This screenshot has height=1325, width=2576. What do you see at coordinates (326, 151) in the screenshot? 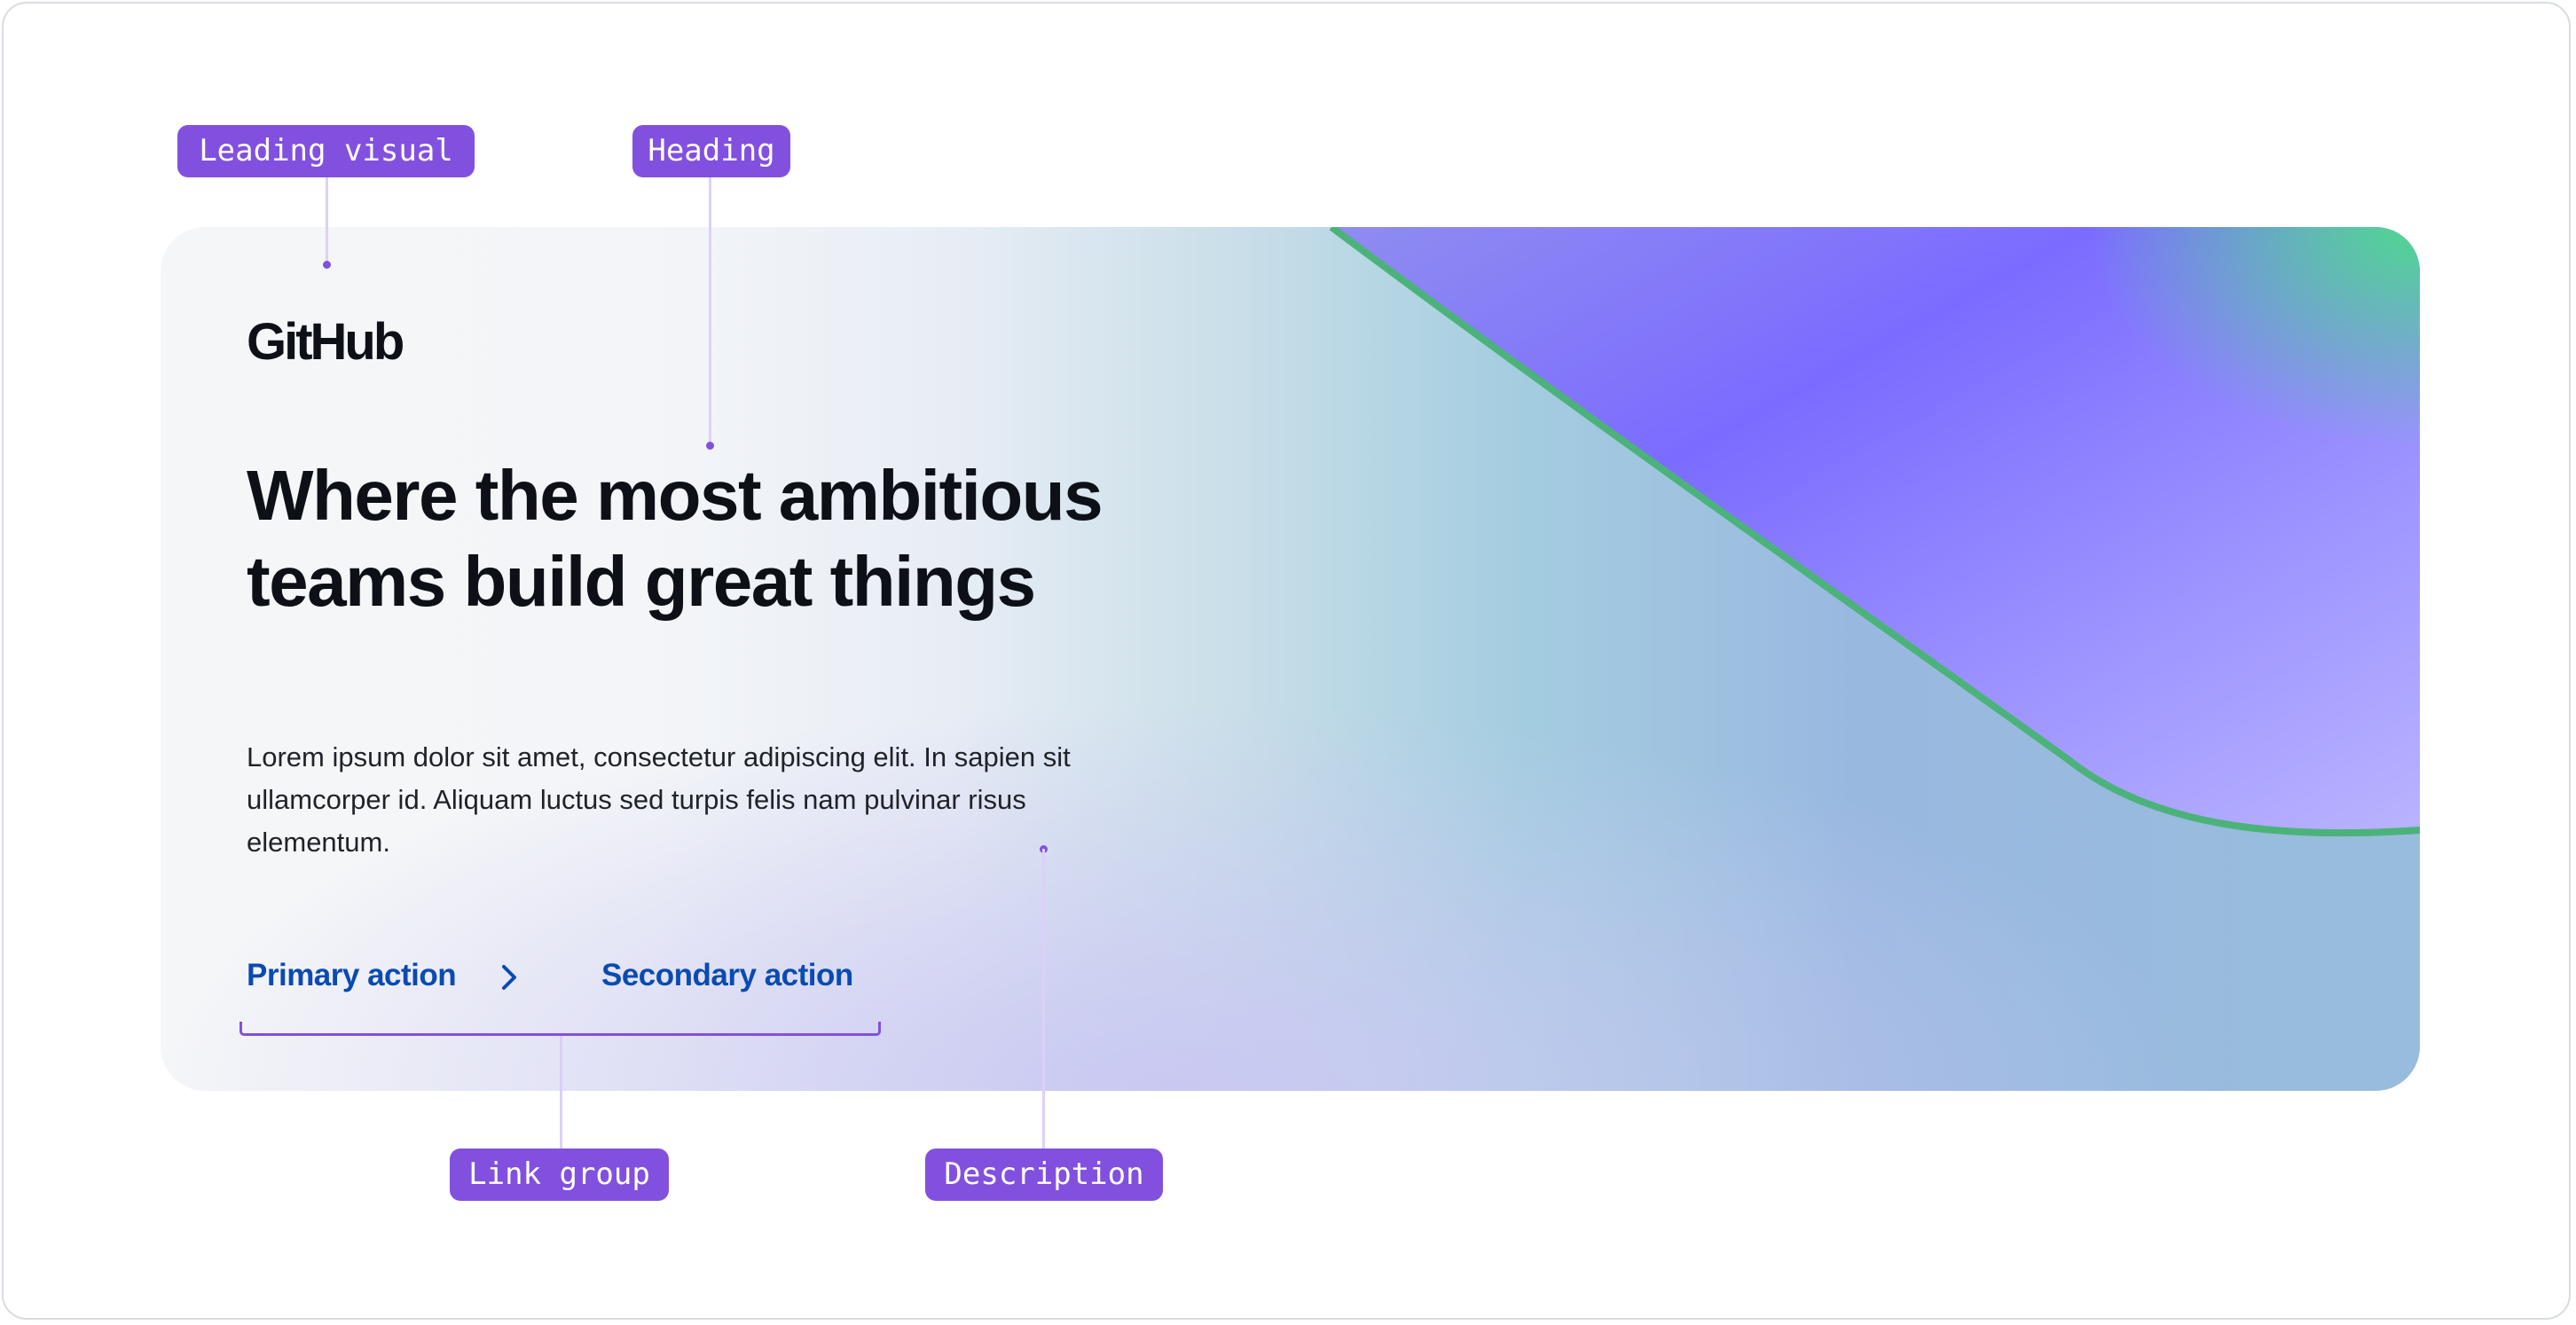
I see `annotation-leading-visual: Leading visual` at bounding box center [326, 151].